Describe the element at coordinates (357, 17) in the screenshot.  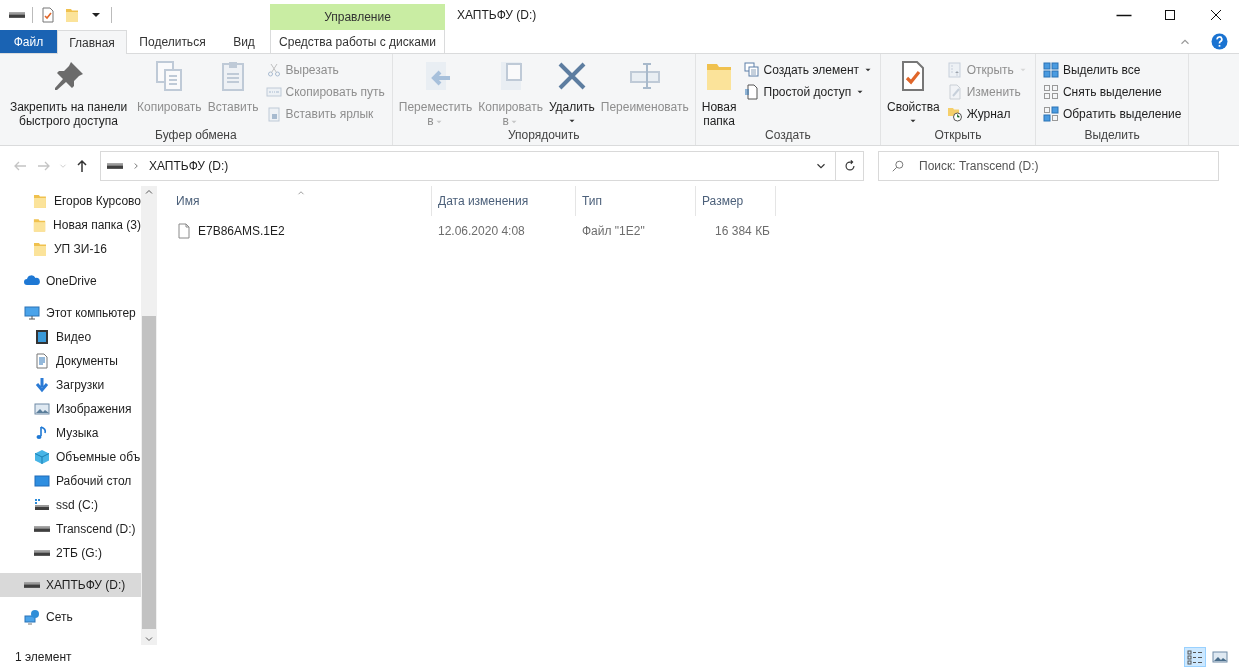
I see `context-tab-label: Управление` at that location.